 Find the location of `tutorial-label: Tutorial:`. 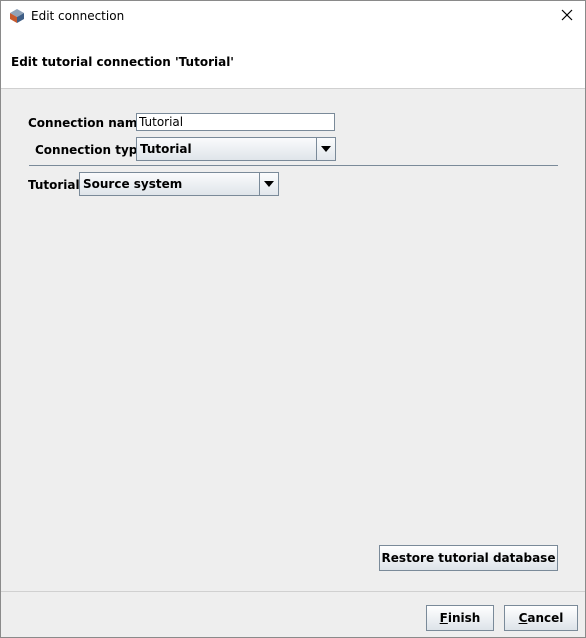

tutorial-label: Tutorial: is located at coordinates (56, 185).